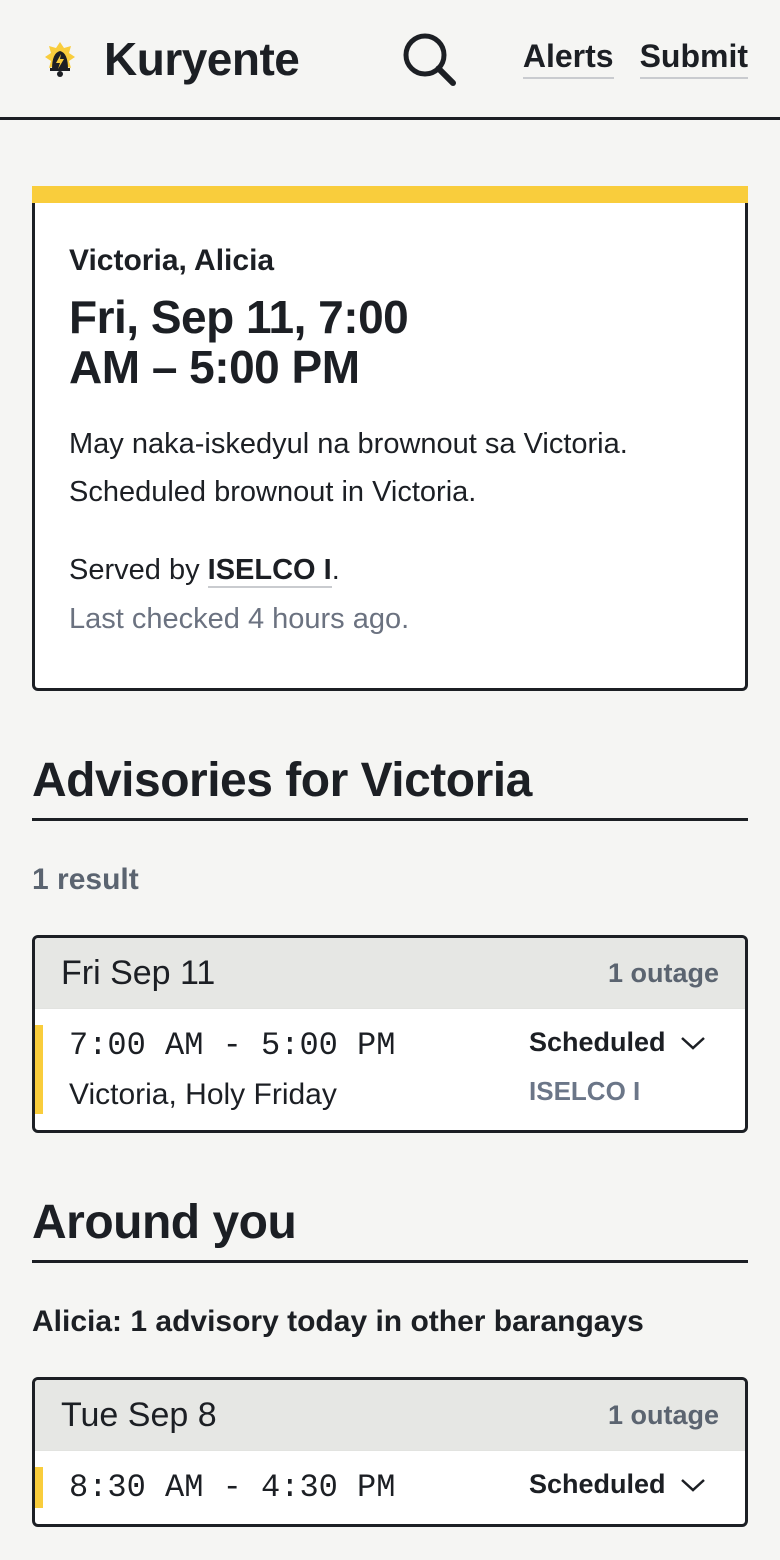  I want to click on outage-location: Victoria, Alicia, so click(172, 260).